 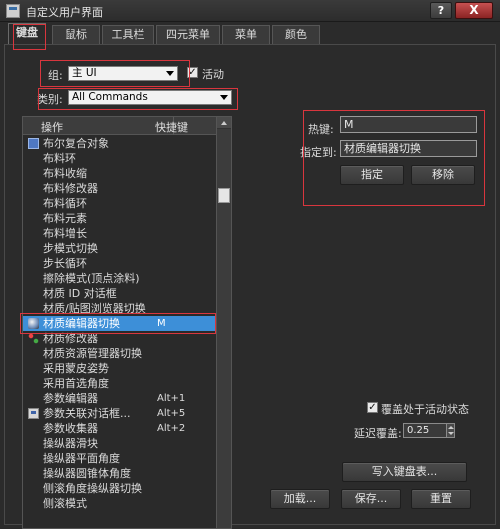 I want to click on tab-keyboard: 键盘, so click(x=27, y=34).